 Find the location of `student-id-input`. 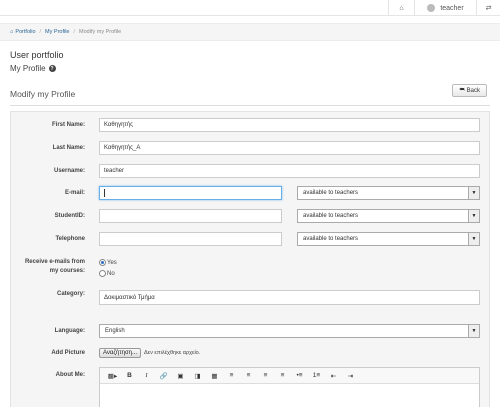

student-id-input is located at coordinates (190, 216).